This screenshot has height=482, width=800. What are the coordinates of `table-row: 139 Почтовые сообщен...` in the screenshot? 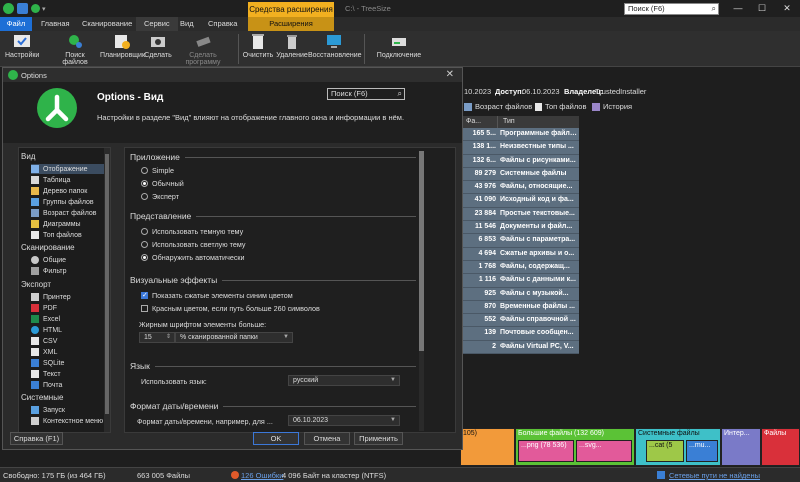 It's located at (521, 334).